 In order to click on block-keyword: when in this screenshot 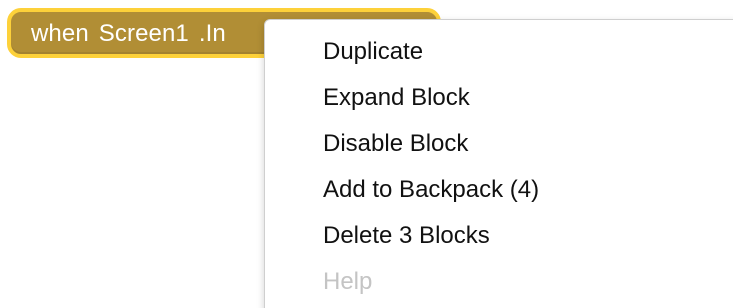, I will do `click(60, 33)`.